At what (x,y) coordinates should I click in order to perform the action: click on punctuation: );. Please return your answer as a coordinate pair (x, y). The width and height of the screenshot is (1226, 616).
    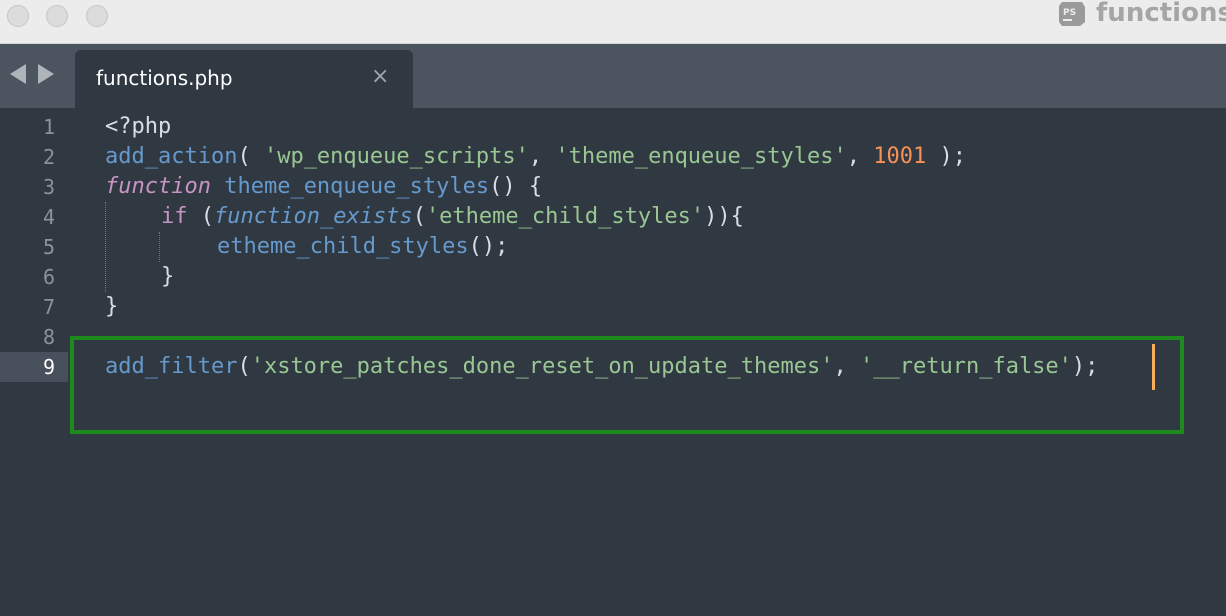
    Looking at the image, I should click on (946, 156).